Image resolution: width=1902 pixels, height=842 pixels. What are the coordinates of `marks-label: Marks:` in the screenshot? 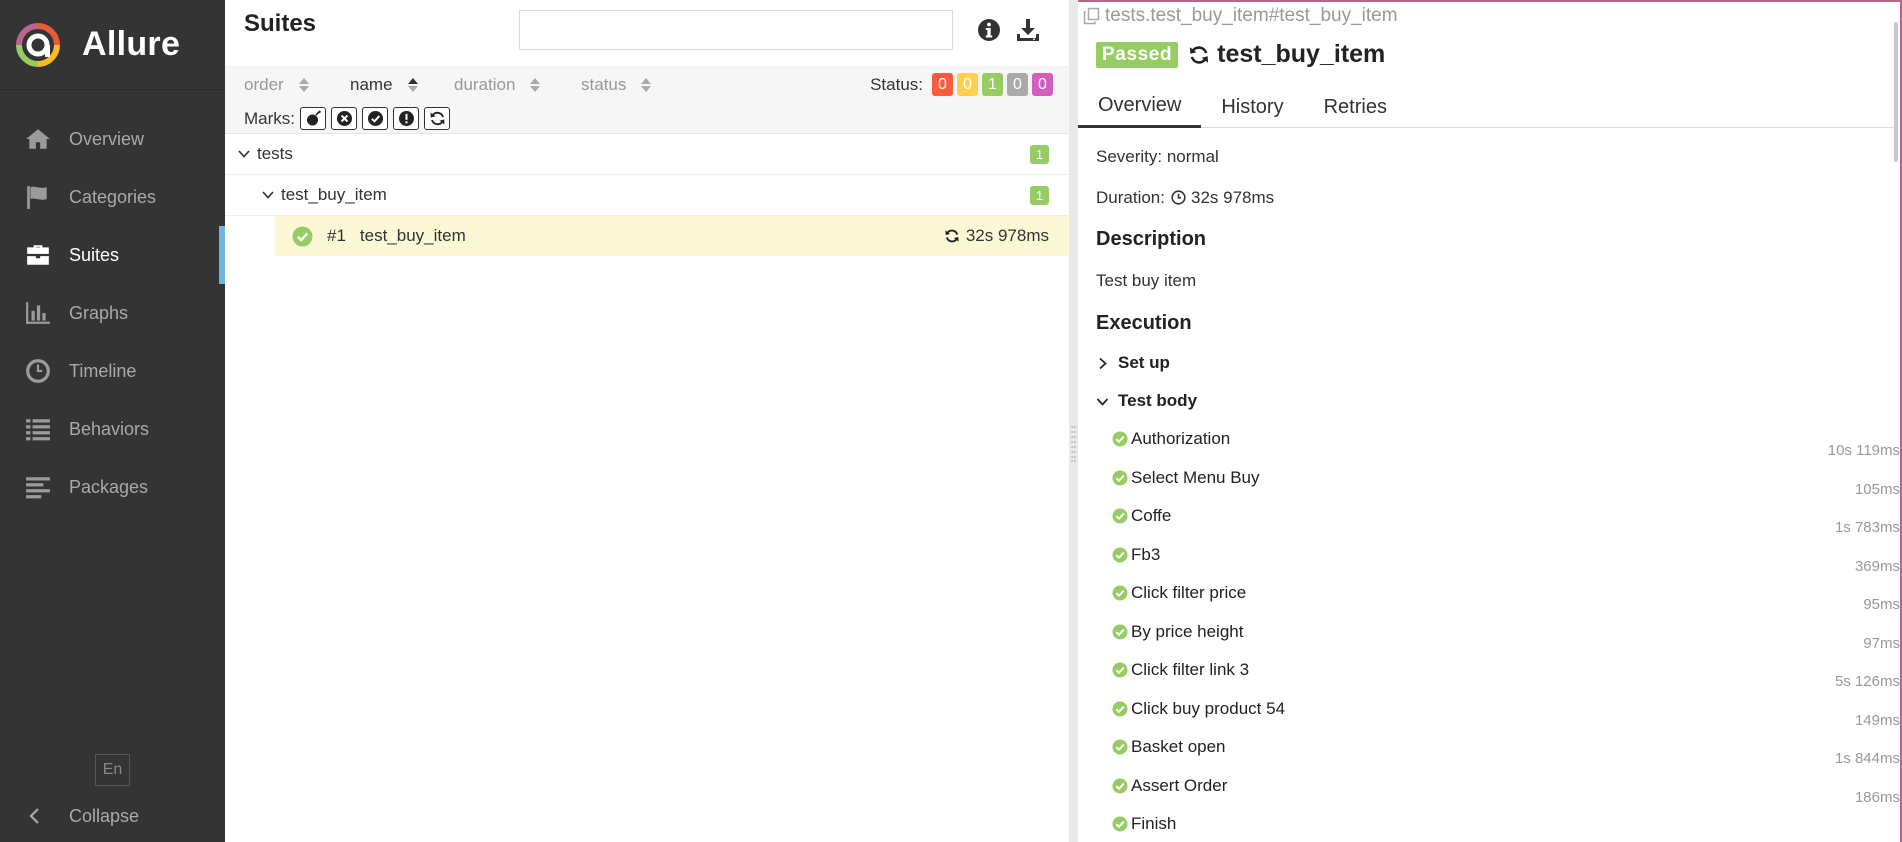 It's located at (269, 118).